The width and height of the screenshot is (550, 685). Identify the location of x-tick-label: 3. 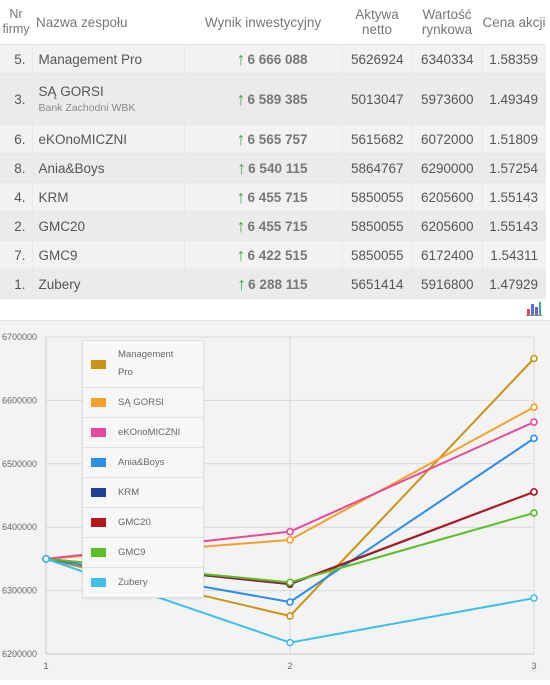
(533, 666).